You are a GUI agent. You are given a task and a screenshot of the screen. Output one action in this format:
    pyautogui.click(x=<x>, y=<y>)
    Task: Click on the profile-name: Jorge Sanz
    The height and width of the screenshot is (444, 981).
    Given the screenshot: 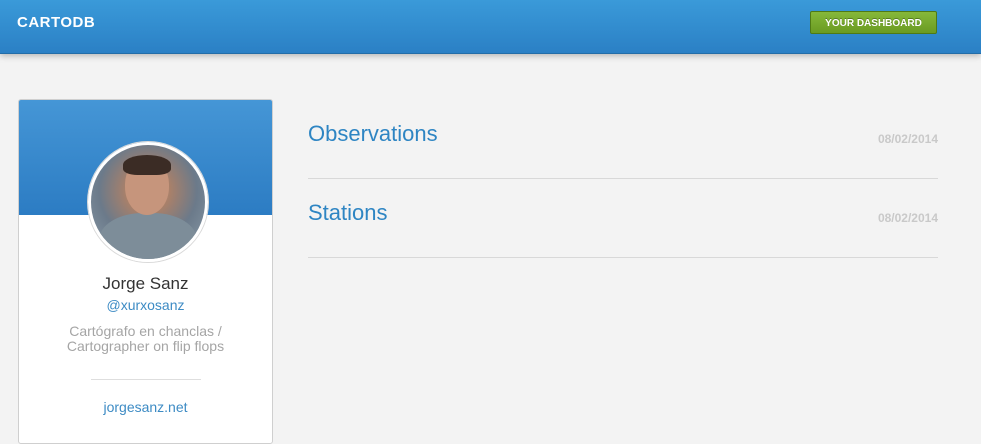 What is the action you would take?
    pyautogui.click(x=145, y=283)
    